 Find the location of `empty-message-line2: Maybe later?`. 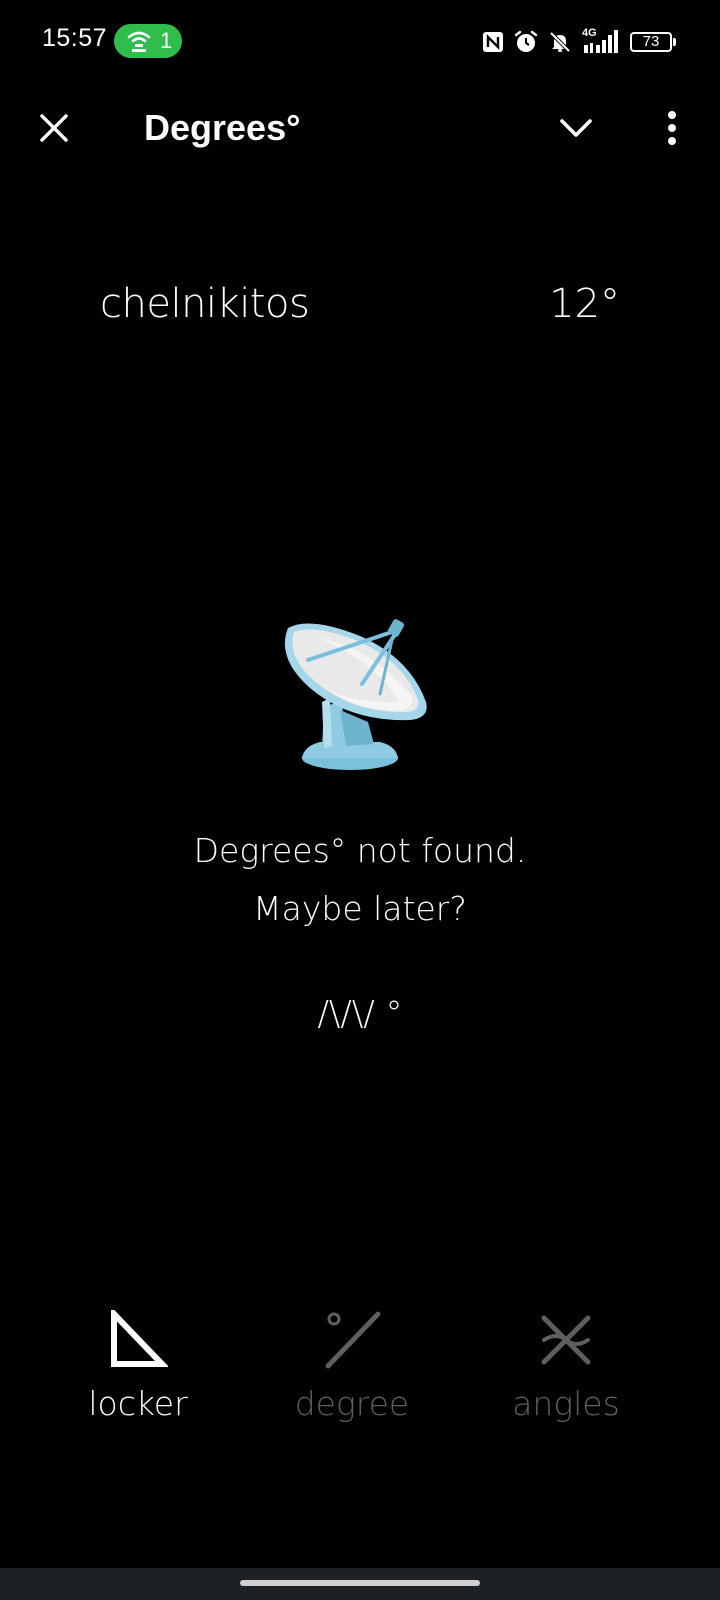

empty-message-line2: Maybe later? is located at coordinates (360, 908).